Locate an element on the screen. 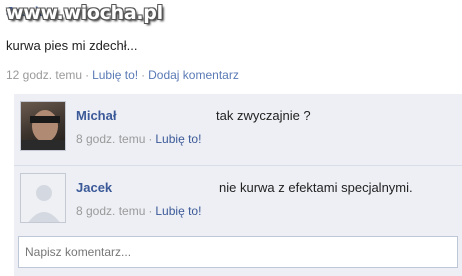 Image resolution: width=462 pixels, height=276 pixels. comment-author: Michał is located at coordinates (96, 115).